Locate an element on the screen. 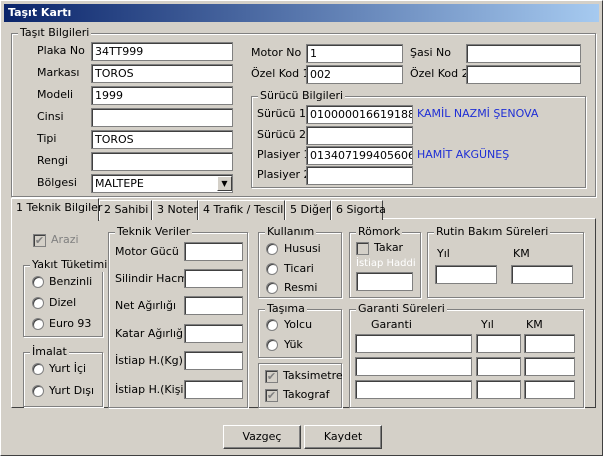 Image resolution: width=603 pixels, height=456 pixels. yurt-disi-radio is located at coordinates (38, 391).